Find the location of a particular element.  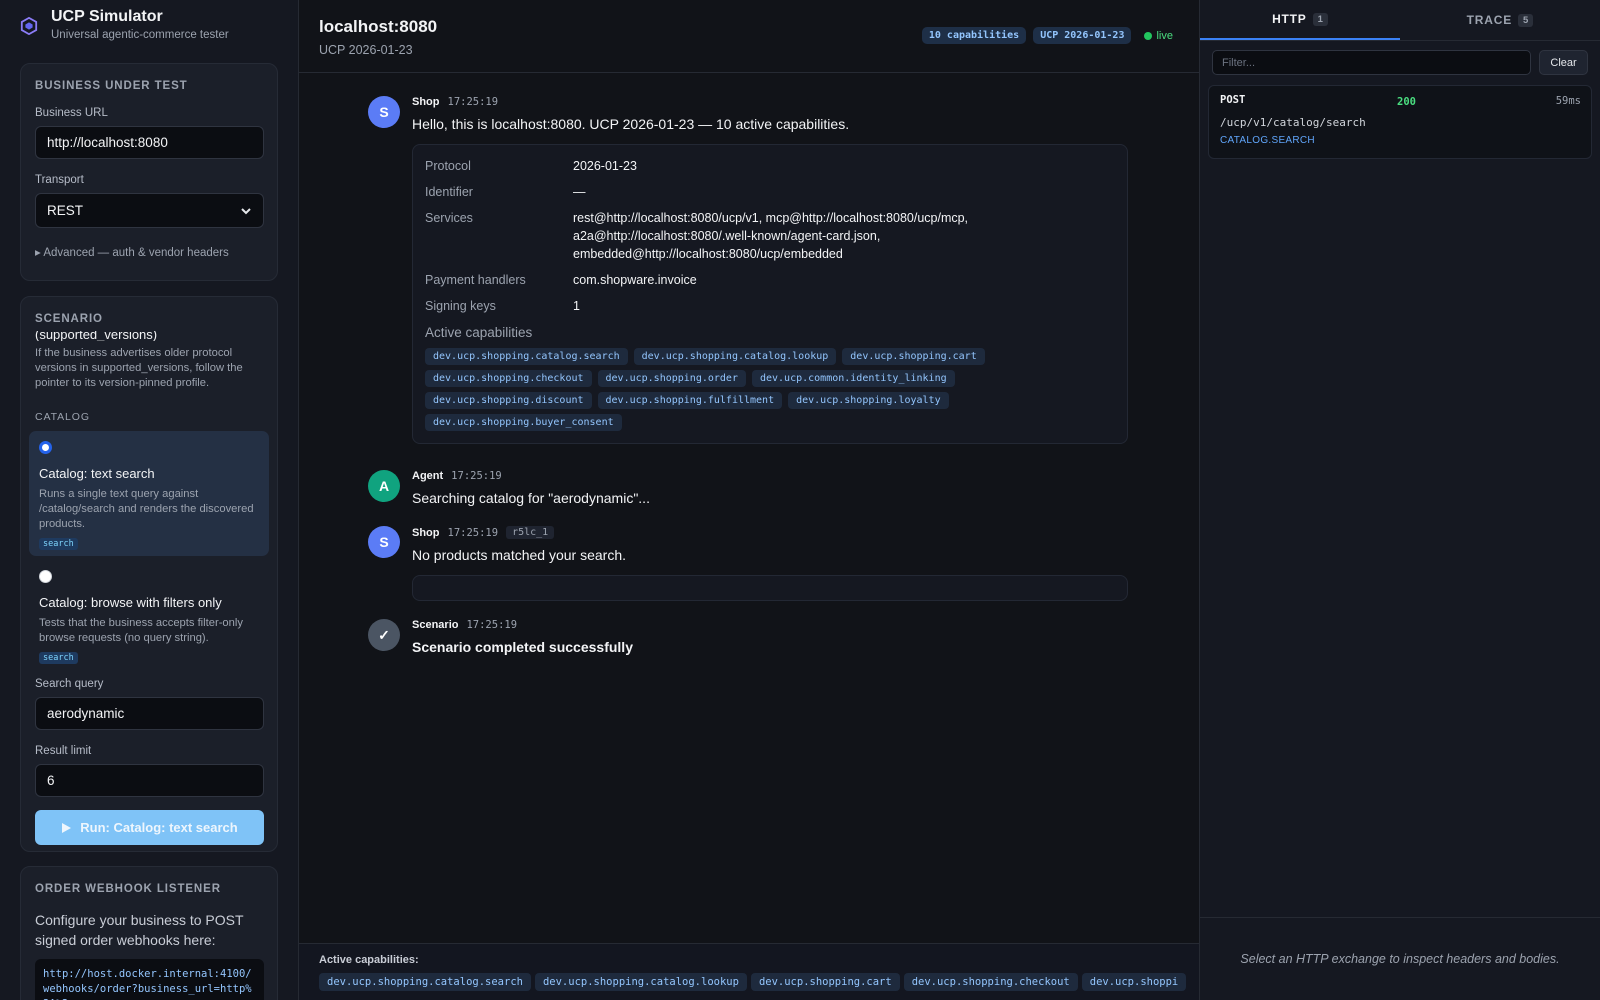

webhook-panel-title: ORDER WEBHOOK LISTENER is located at coordinates (128, 889).